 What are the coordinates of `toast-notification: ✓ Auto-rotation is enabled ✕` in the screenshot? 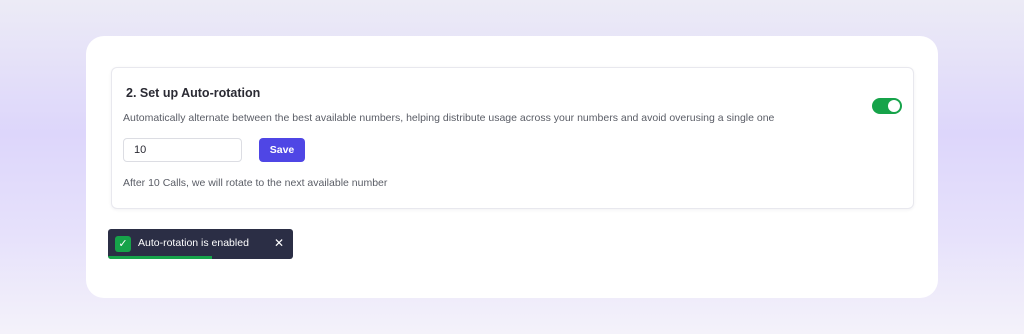 It's located at (200, 244).